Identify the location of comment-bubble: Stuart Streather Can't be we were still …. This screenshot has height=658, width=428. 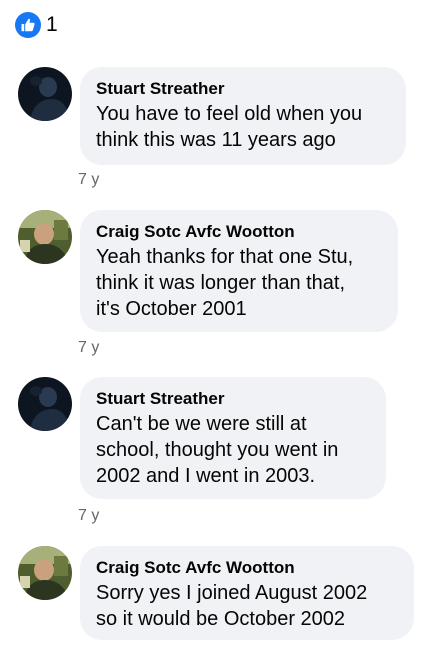
(233, 438).